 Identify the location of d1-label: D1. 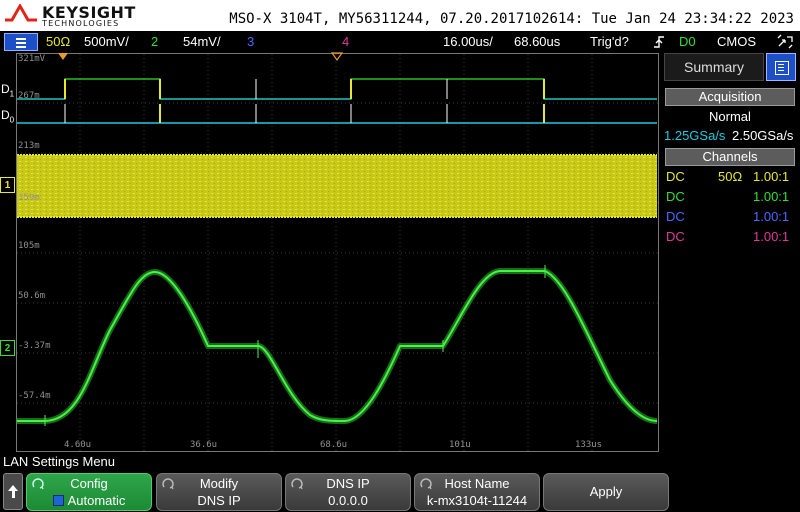
(7, 90).